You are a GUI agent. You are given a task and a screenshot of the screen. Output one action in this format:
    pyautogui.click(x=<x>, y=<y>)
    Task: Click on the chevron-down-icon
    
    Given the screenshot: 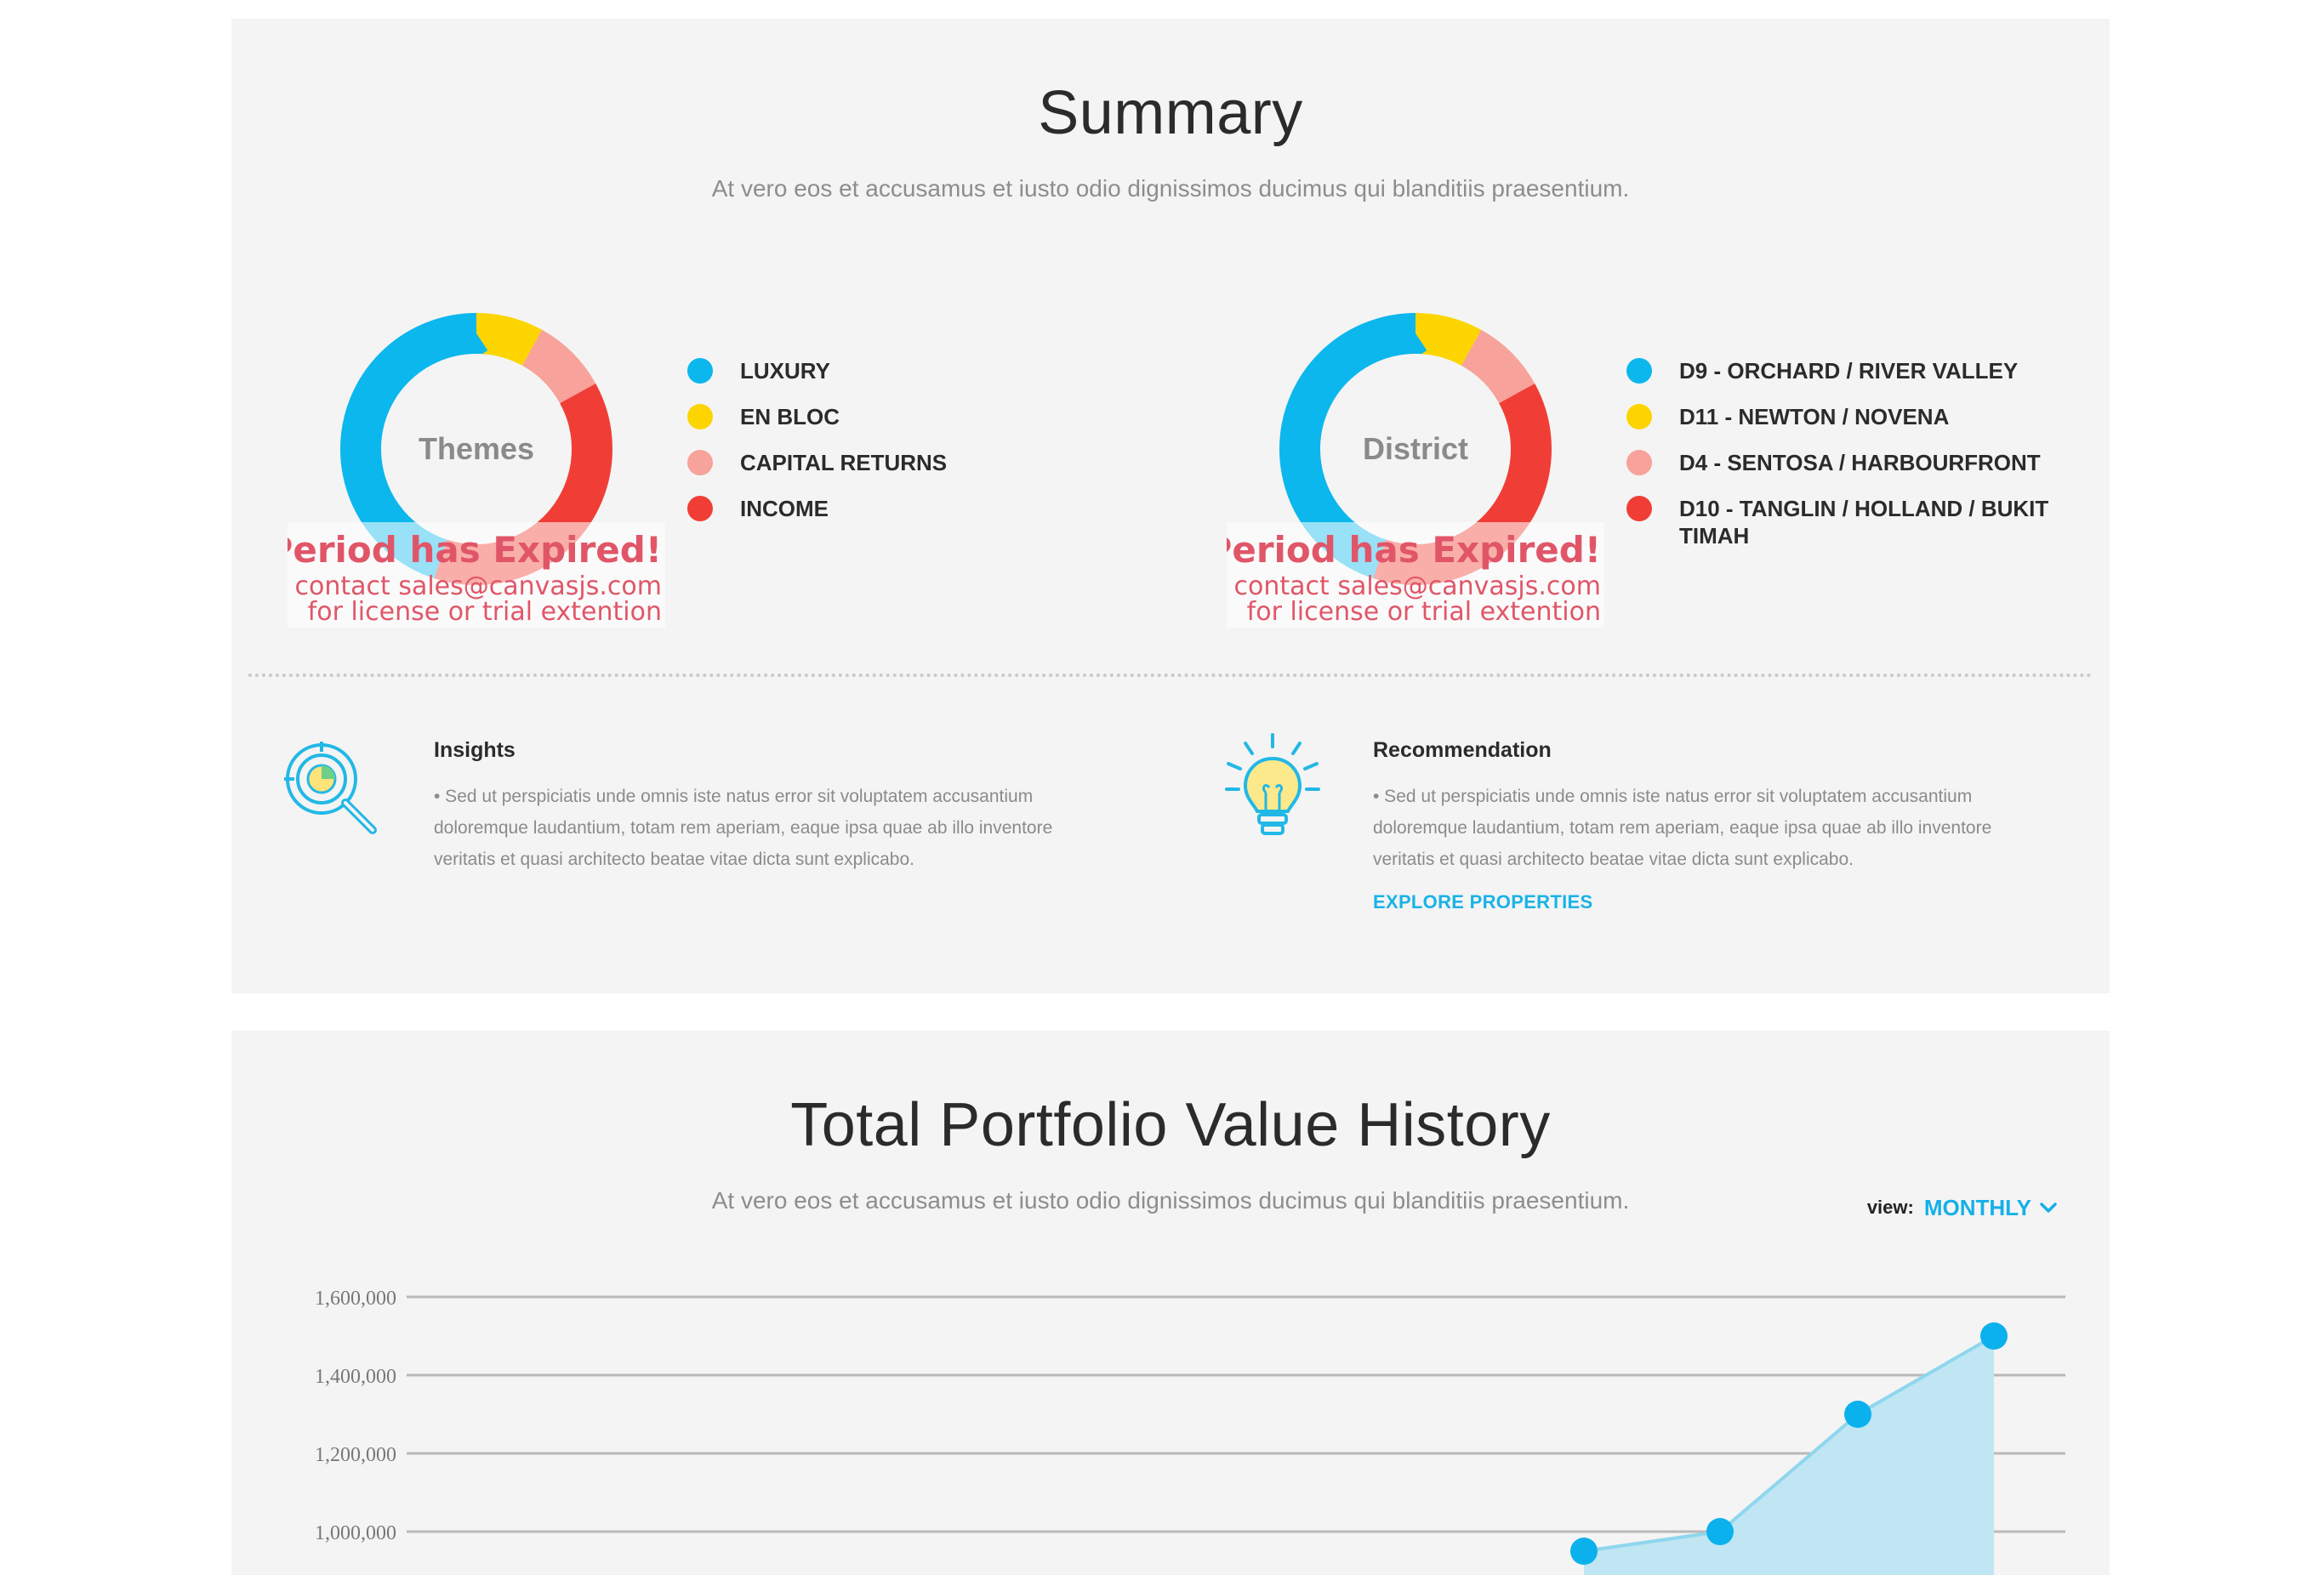 What is the action you would take?
    pyautogui.click(x=2048, y=1208)
    